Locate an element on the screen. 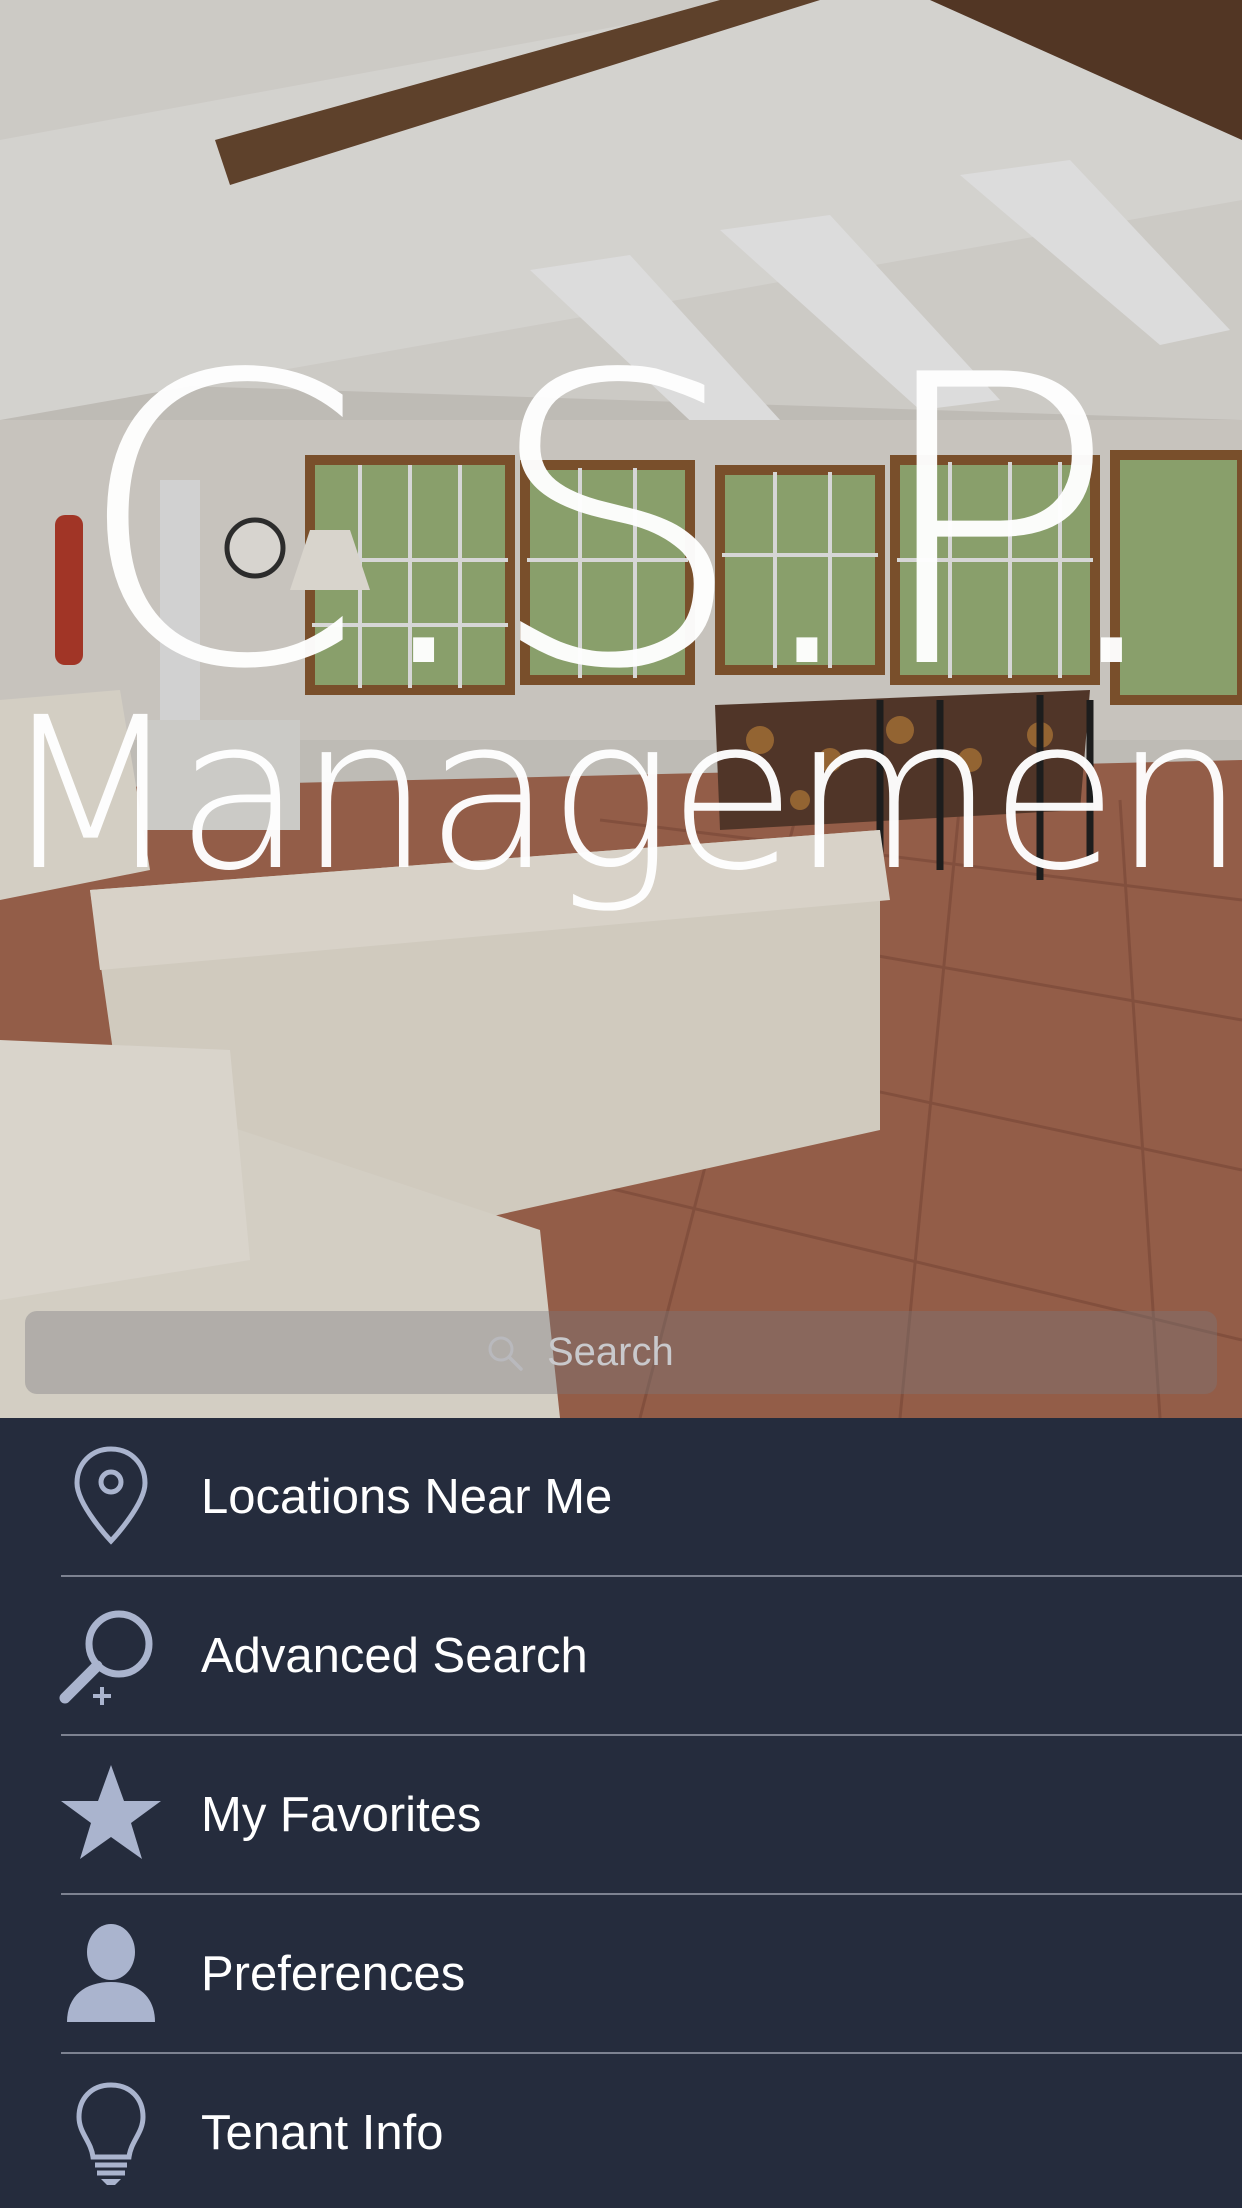  menu-item-advanced-search: Advanced Search is located at coordinates (621, 1655).